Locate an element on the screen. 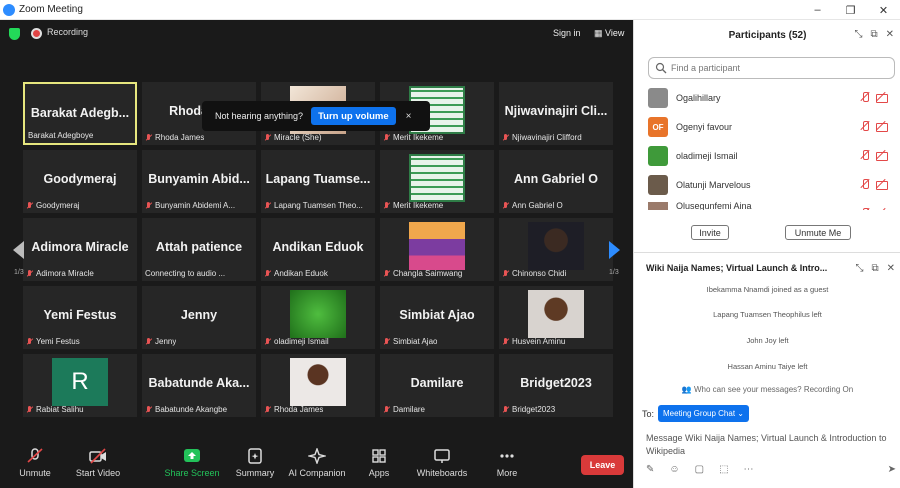  minimize-button: – is located at coordinates (817, 10).